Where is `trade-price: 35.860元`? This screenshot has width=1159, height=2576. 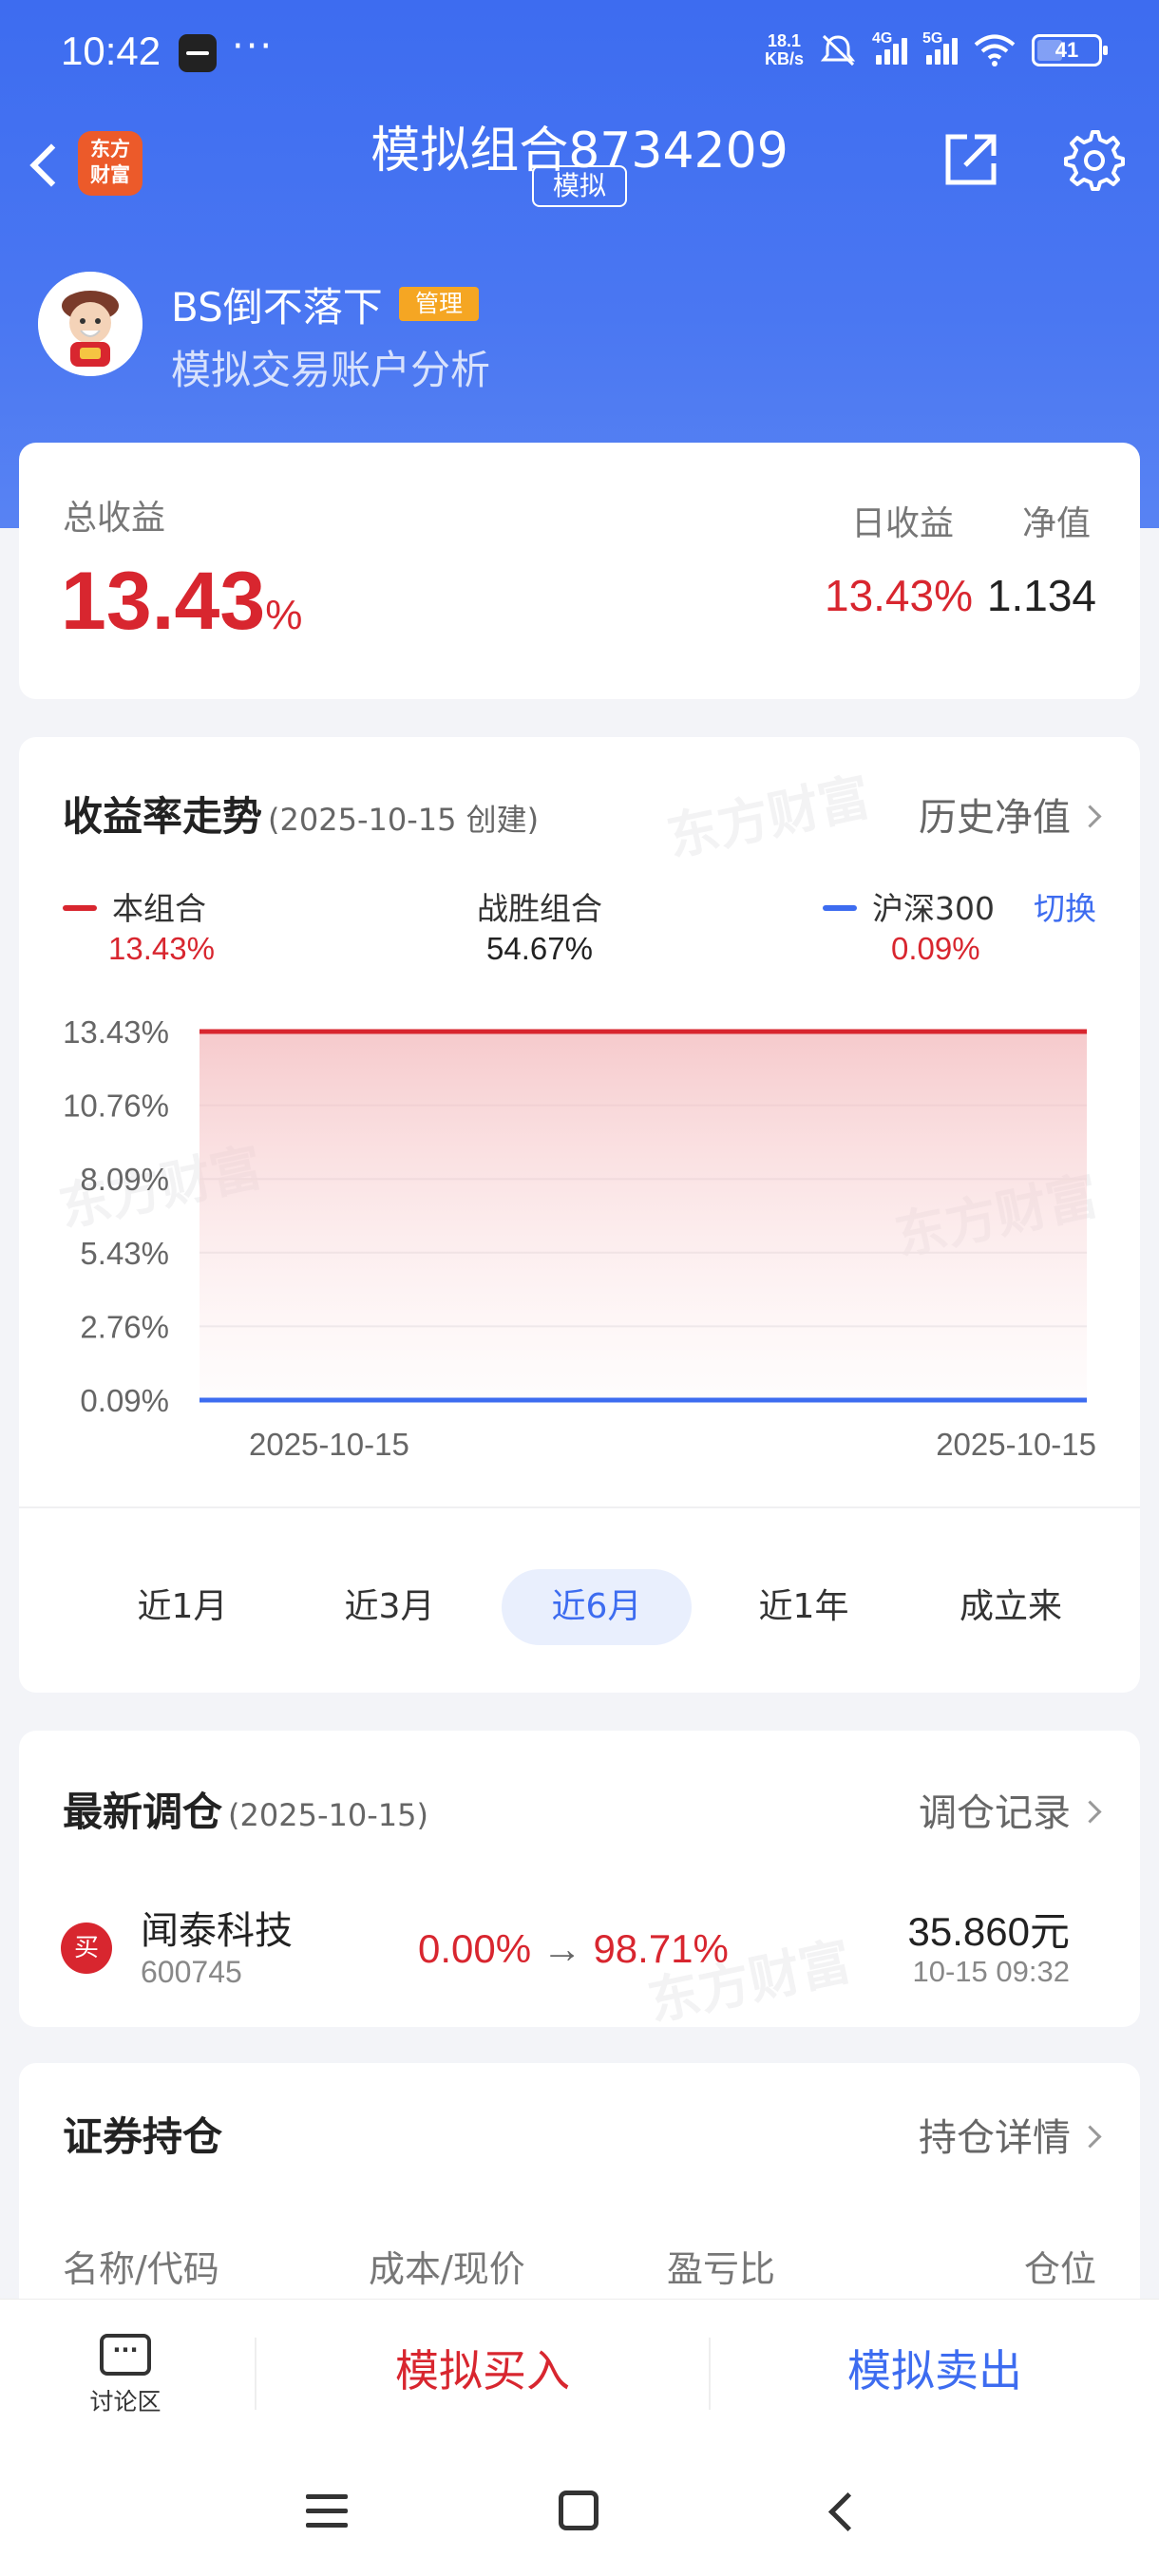 trade-price: 35.860元 is located at coordinates (988, 1931).